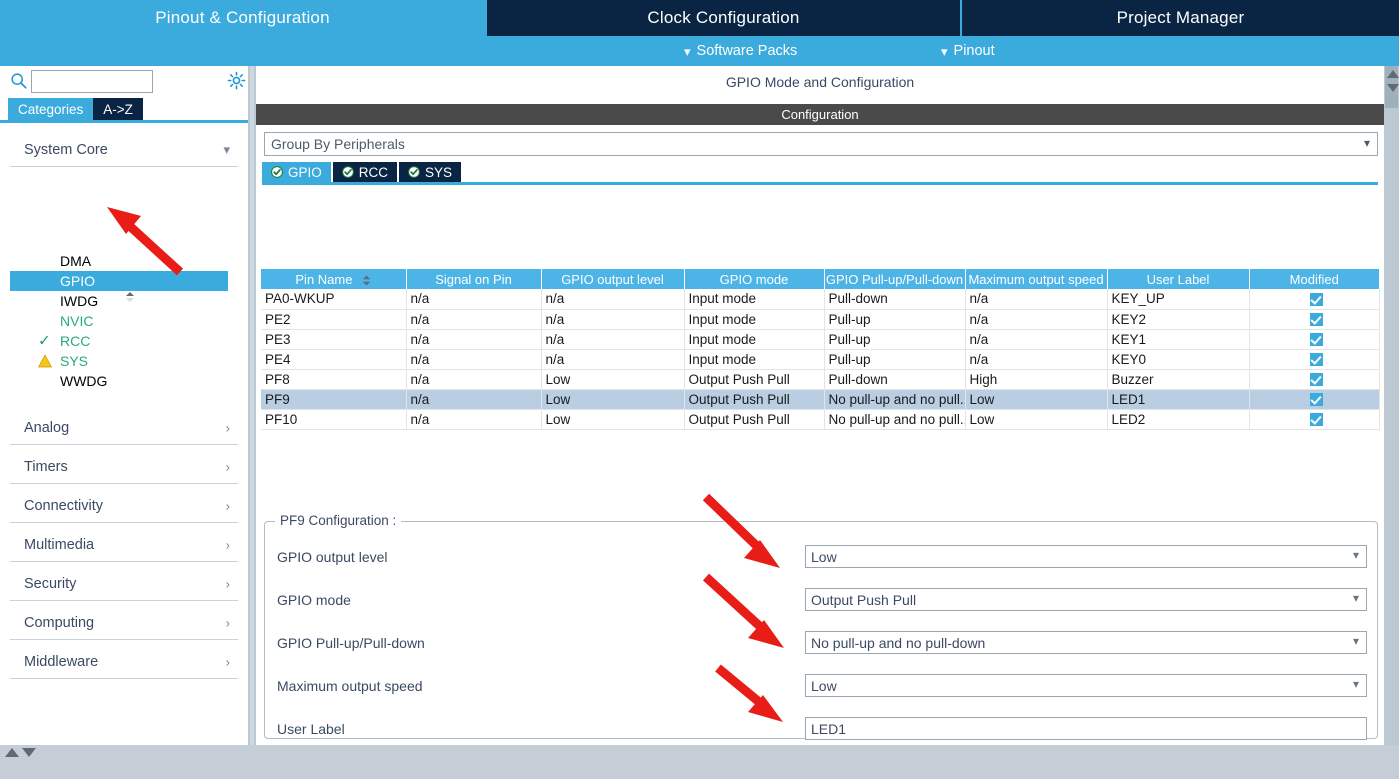 The width and height of the screenshot is (1399, 779). Describe the element at coordinates (820, 82) in the screenshot. I see `page-title: GPIO Mode and Configuration` at that location.